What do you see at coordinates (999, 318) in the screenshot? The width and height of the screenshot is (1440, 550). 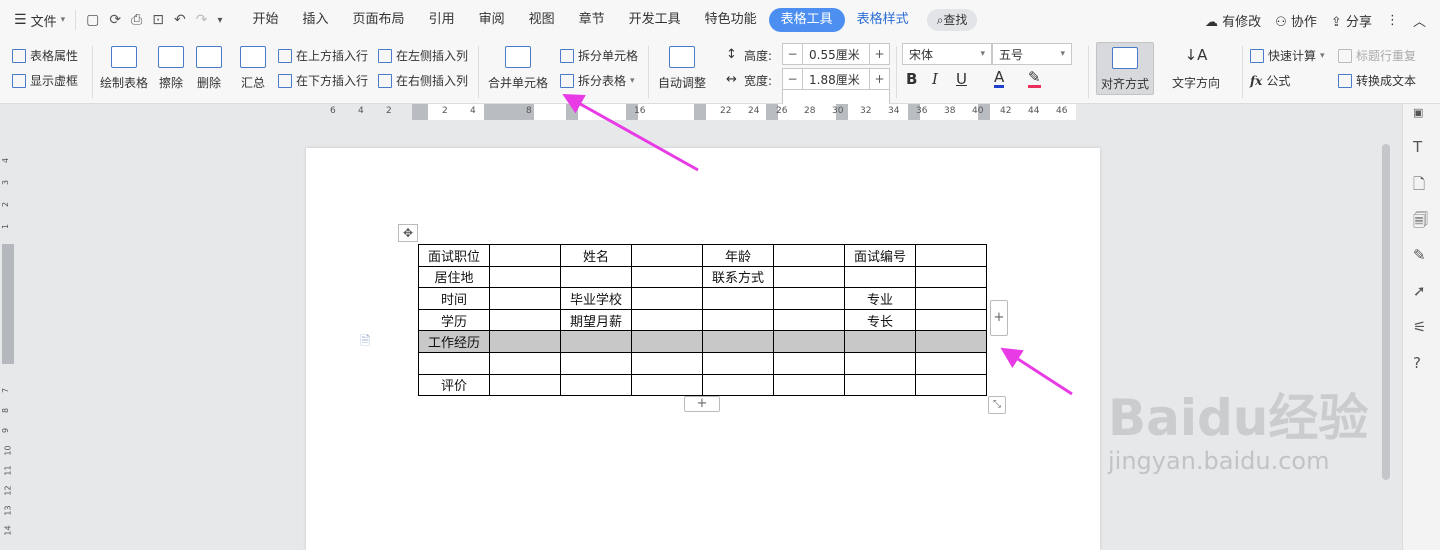 I see `add-column-button: +` at bounding box center [999, 318].